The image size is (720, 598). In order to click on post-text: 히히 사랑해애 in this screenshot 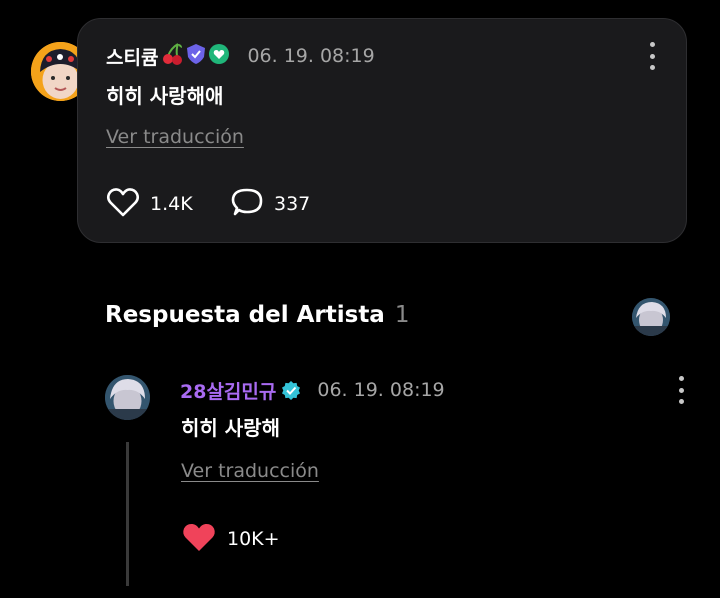, I will do `click(165, 96)`.